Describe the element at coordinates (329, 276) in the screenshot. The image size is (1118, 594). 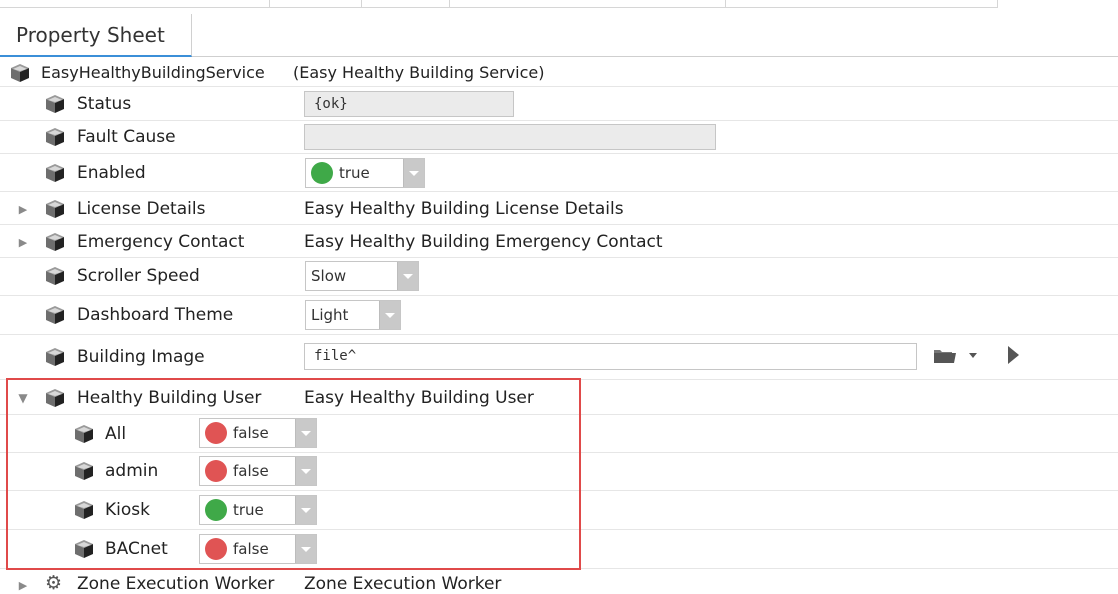
I see `select-value: Slow` at that location.